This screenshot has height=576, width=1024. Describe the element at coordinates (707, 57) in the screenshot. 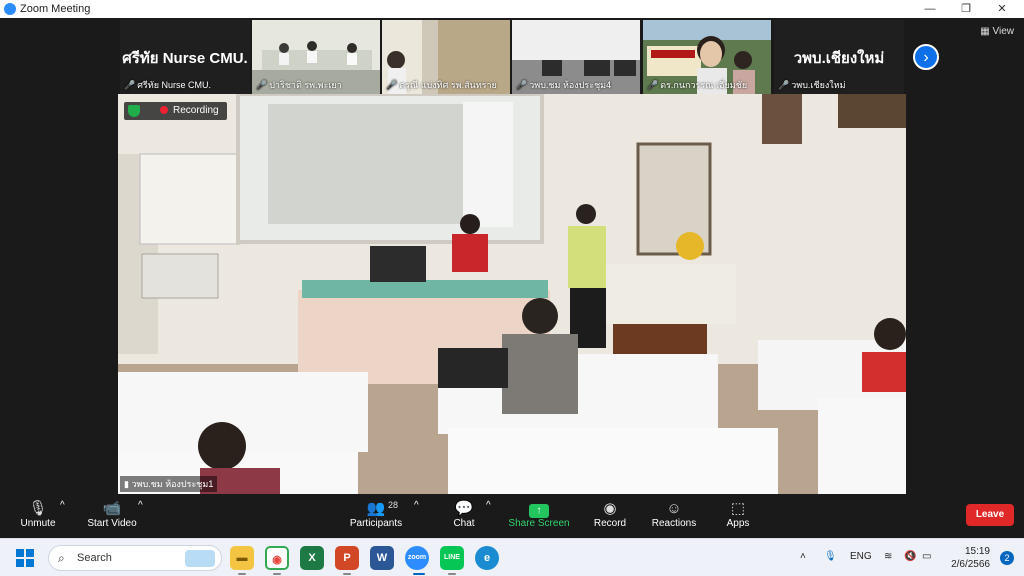

I see `participant-tile: 🎤 ดร.กนกวรรณ เอี่ยมชัย` at that location.